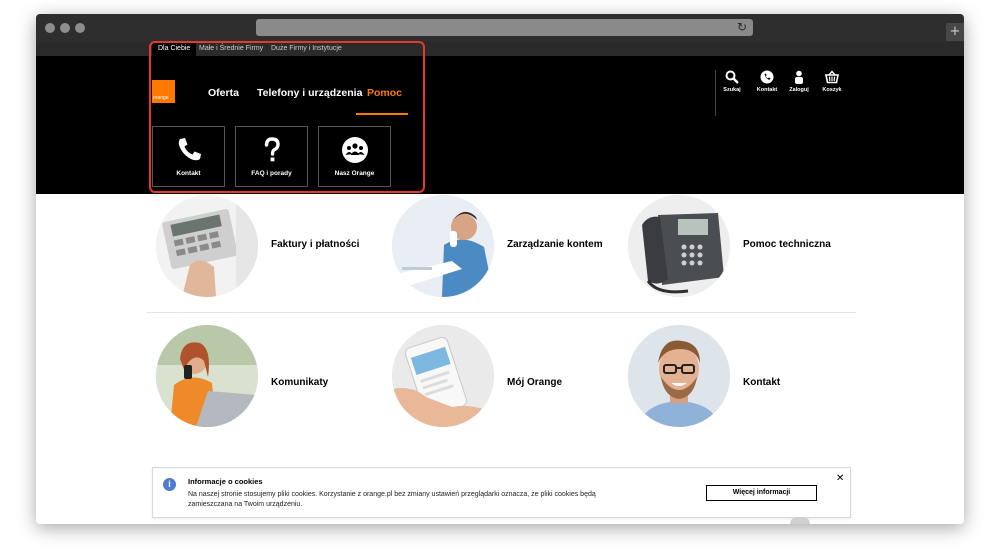 The image size is (1000, 555). What do you see at coordinates (315, 244) in the screenshot?
I see `card-faktury-title: Faktury i płatności` at bounding box center [315, 244].